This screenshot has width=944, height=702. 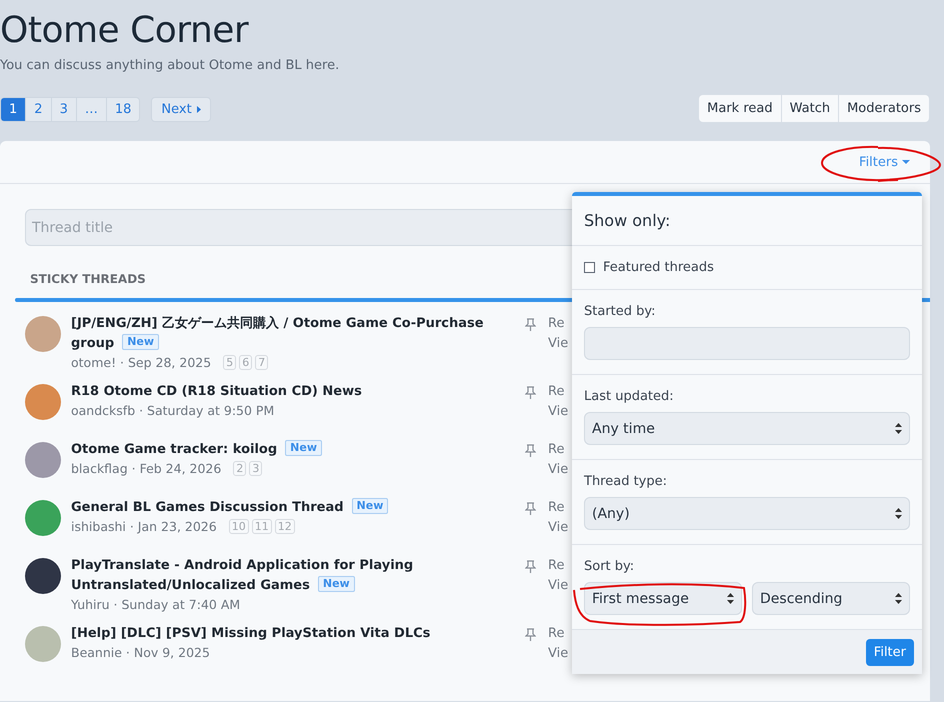 What do you see at coordinates (144, 526) in the screenshot?
I see `thread-meta: ishibashi · Jan 23, 2026` at bounding box center [144, 526].